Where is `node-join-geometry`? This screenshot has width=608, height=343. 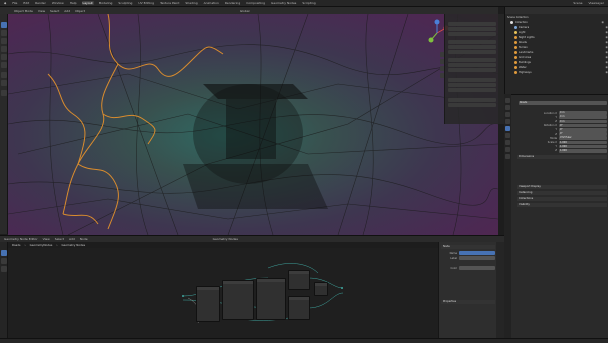 node-join-geometry is located at coordinates (299, 308).